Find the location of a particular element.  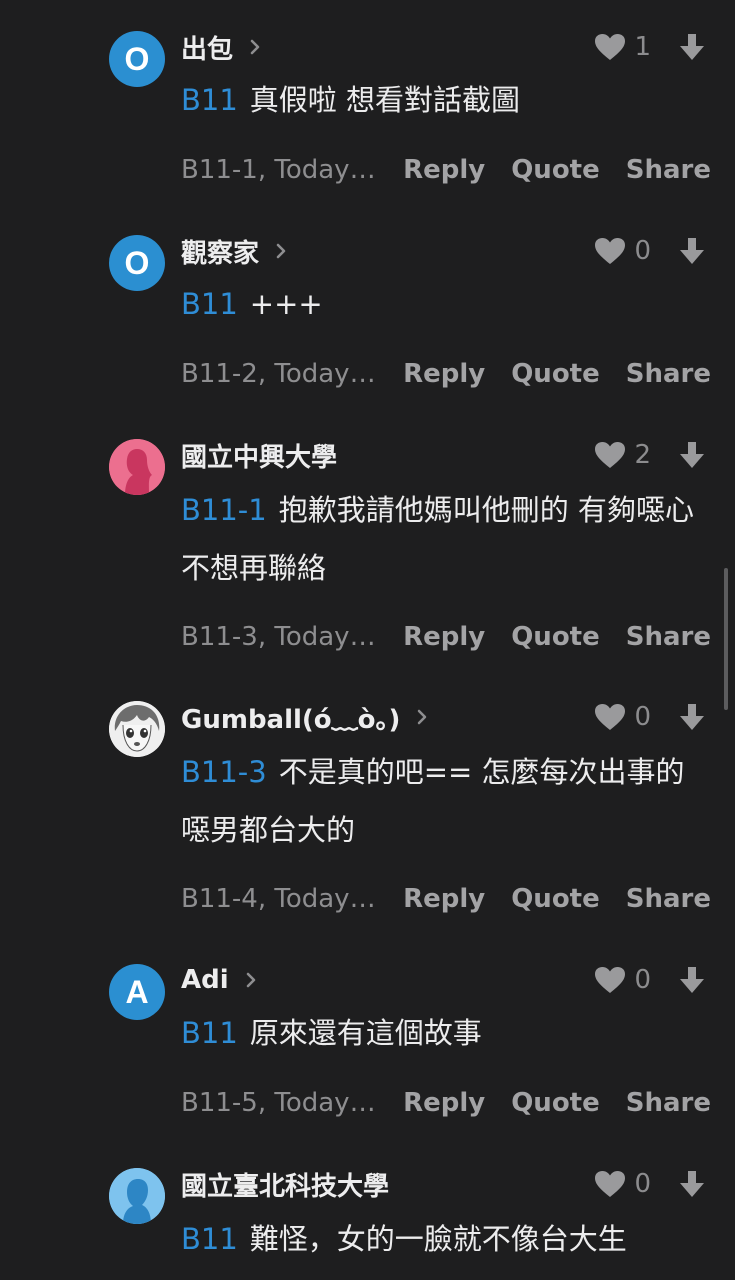

avatar-letter: A is located at coordinates (137, 992).